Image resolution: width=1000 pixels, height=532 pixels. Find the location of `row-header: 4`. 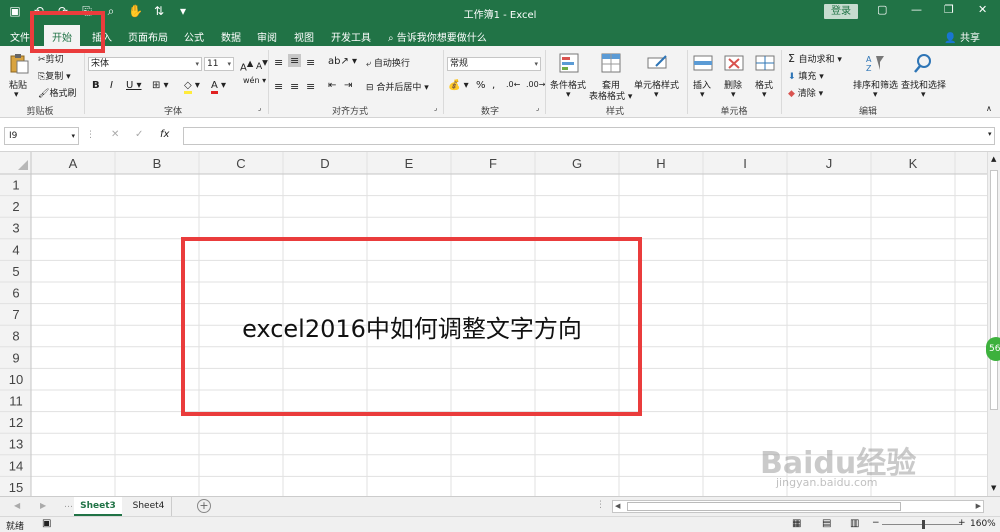

row-header: 4 is located at coordinates (15, 249).